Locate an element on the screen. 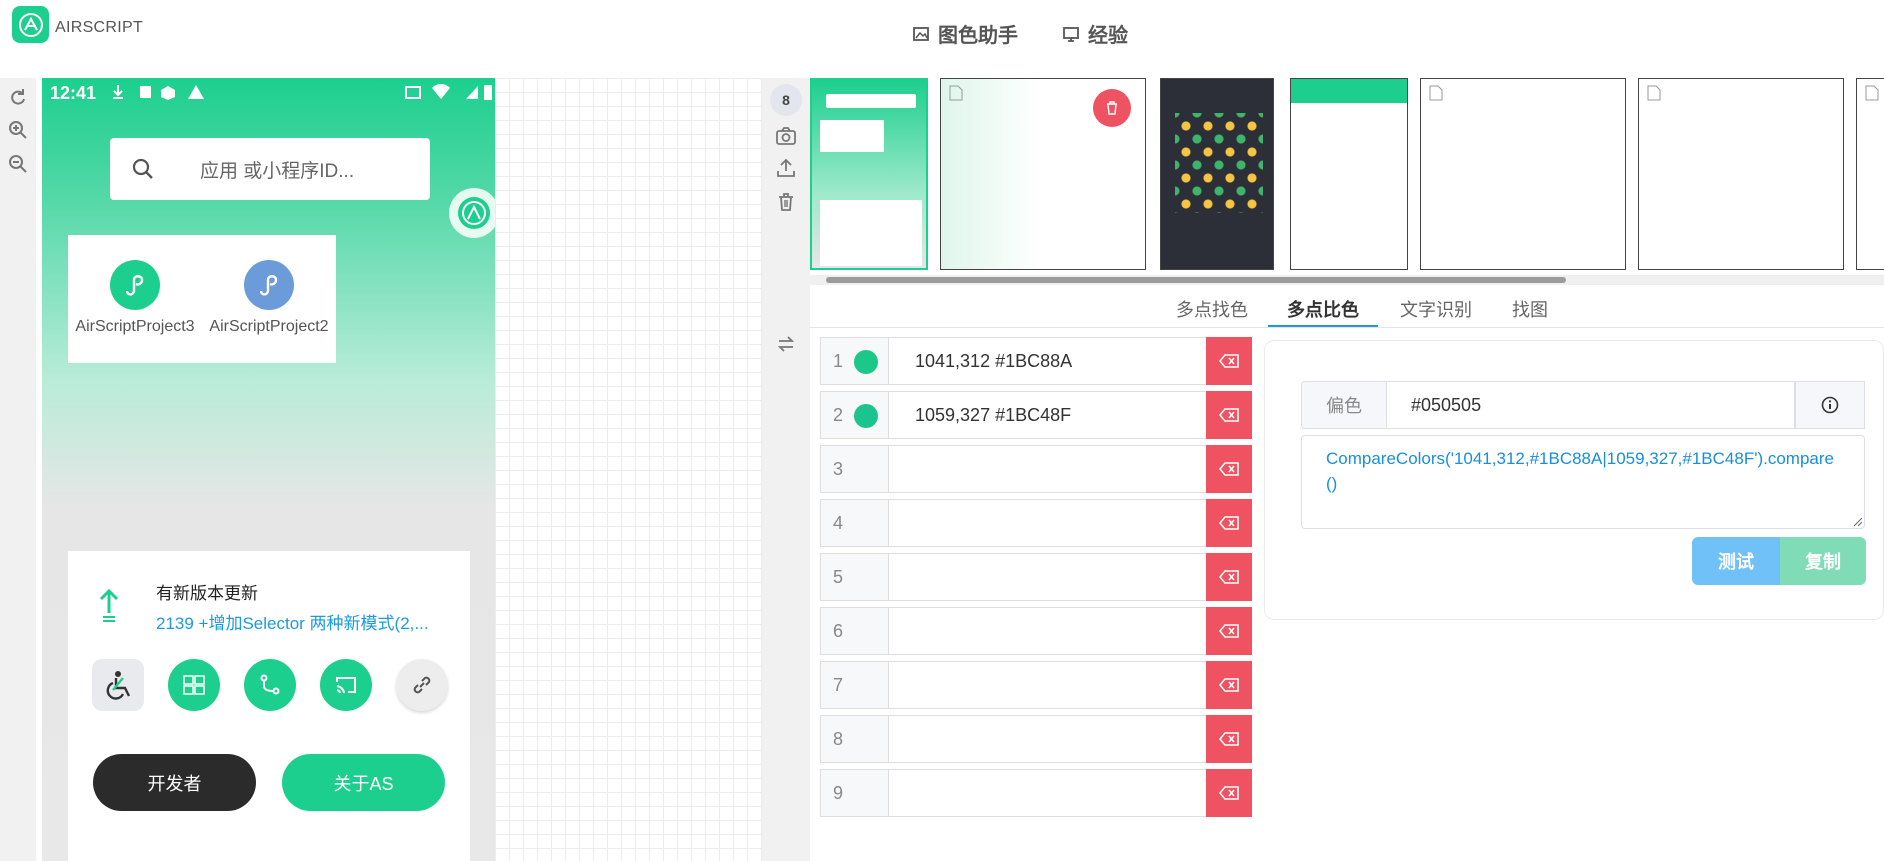 The height and width of the screenshot is (861, 1884). point-index: 1 is located at coordinates (838, 361).